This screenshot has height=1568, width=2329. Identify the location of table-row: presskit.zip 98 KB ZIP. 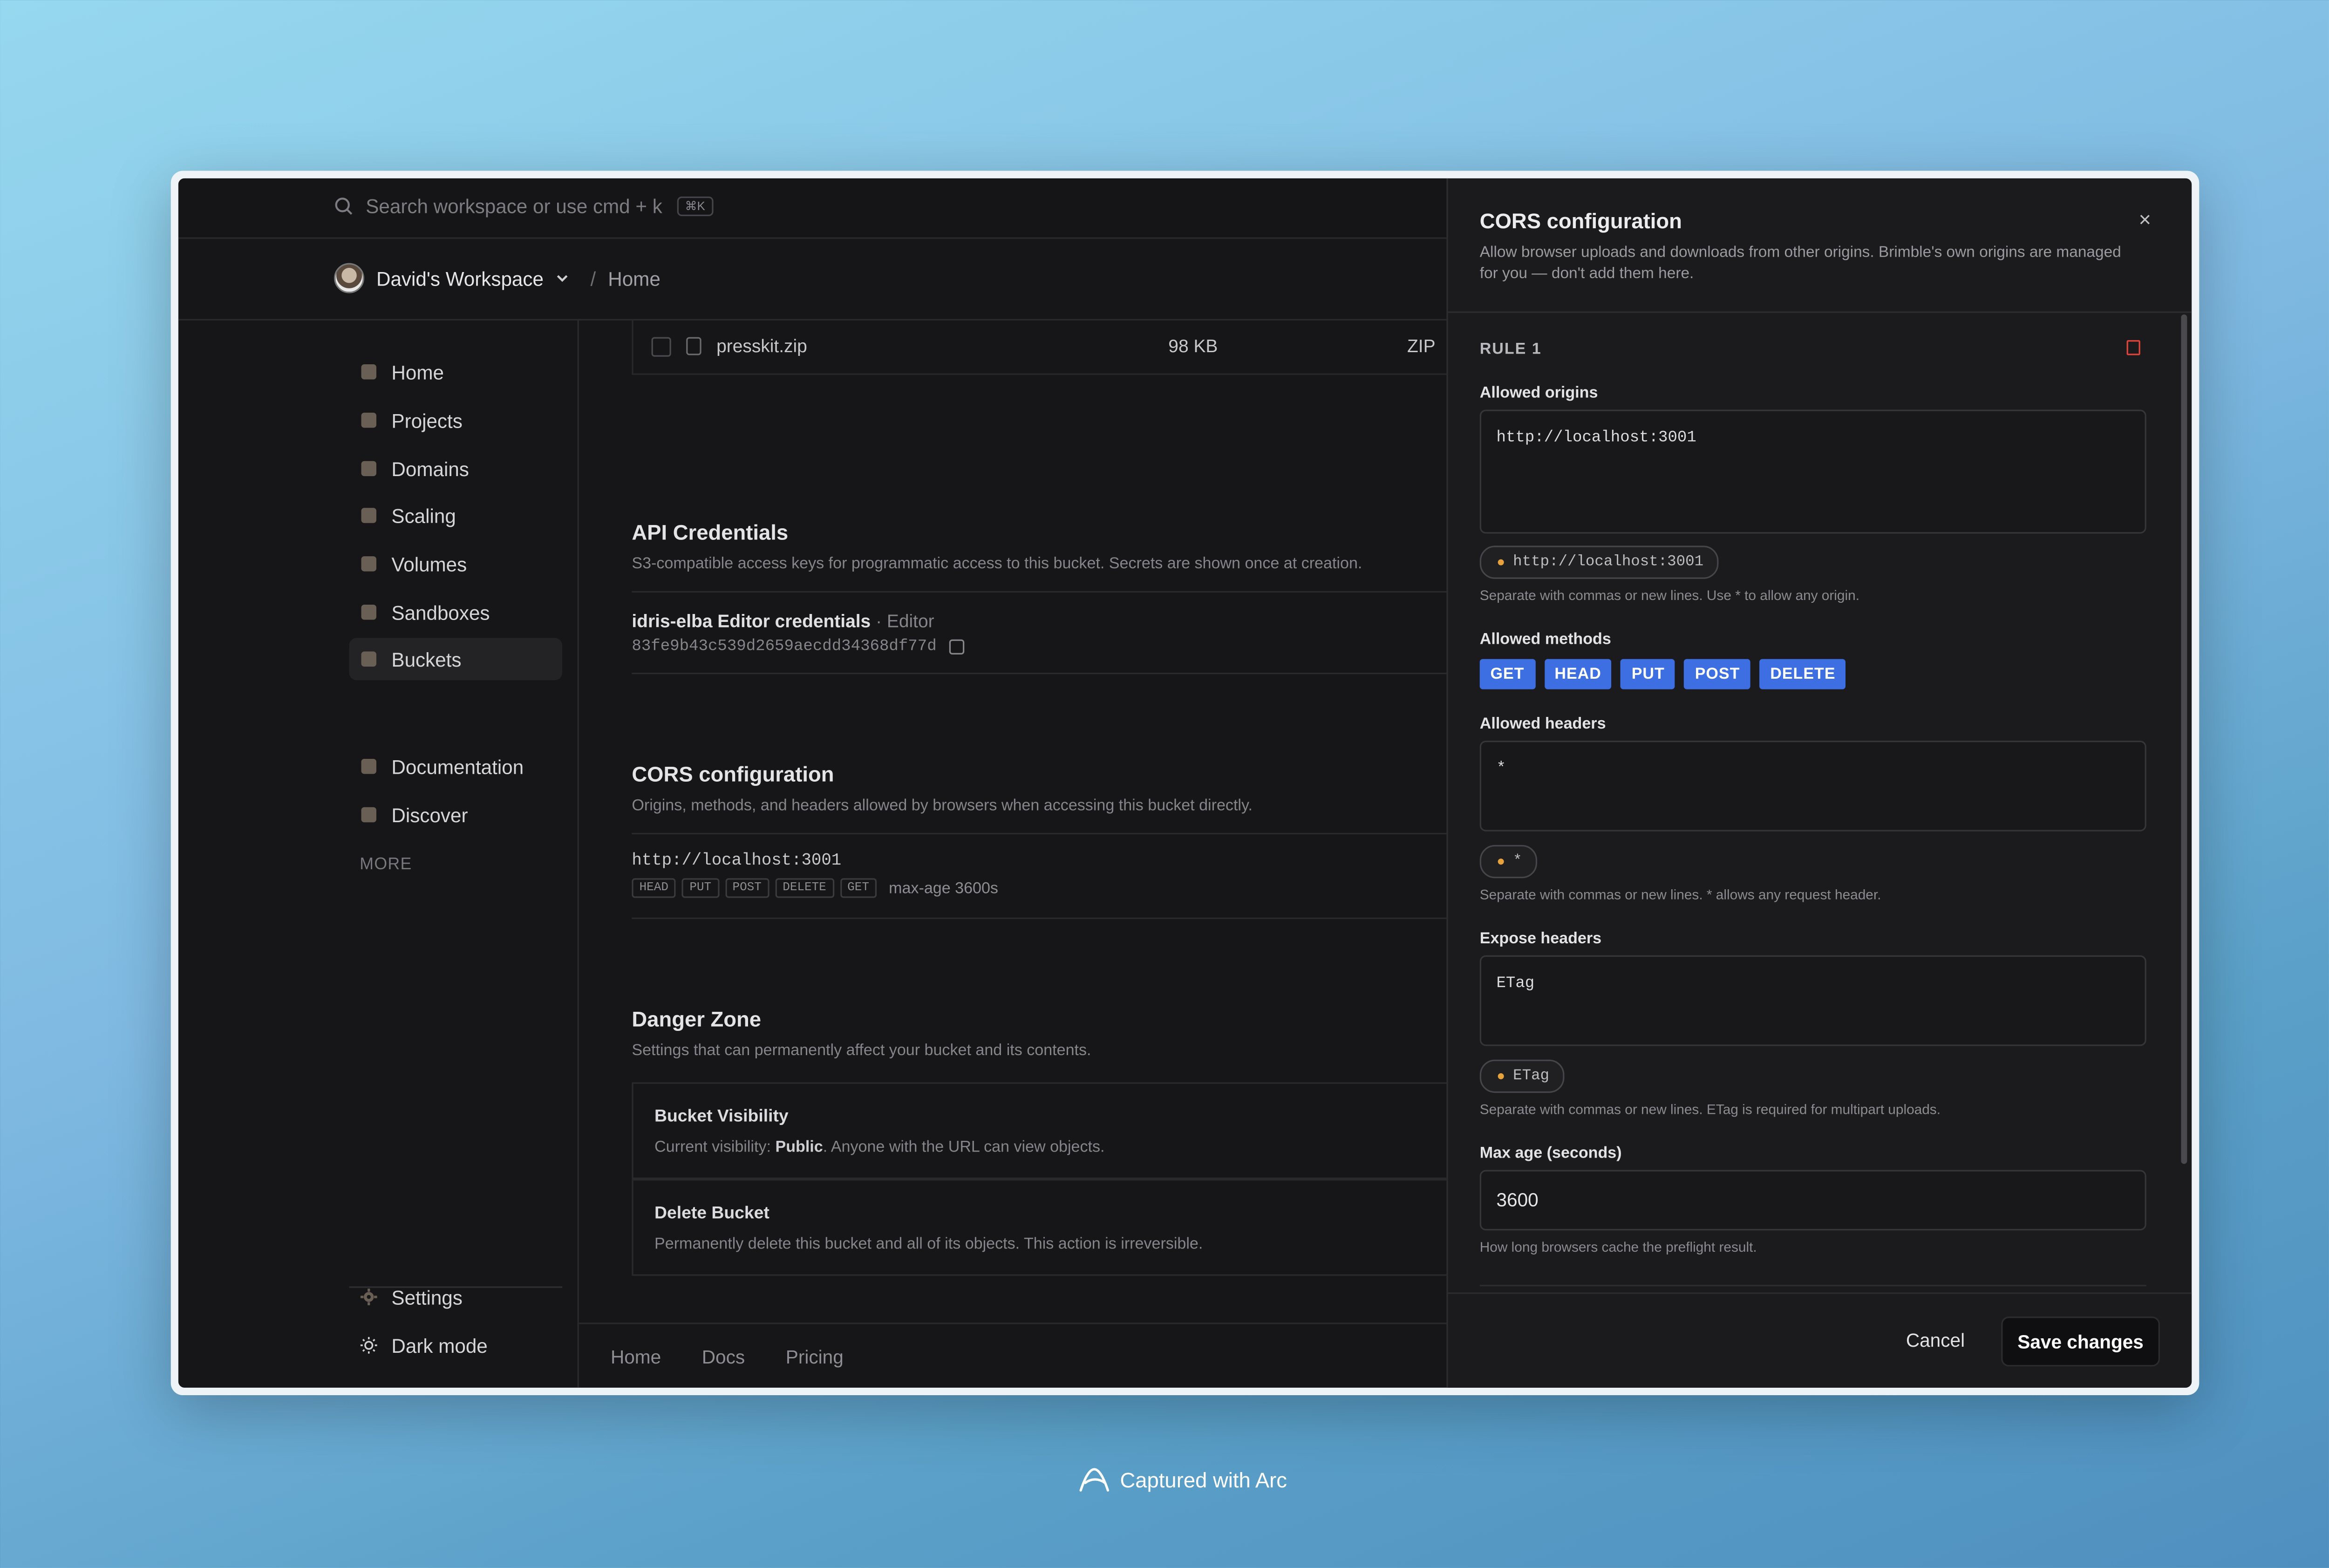
(1039, 347).